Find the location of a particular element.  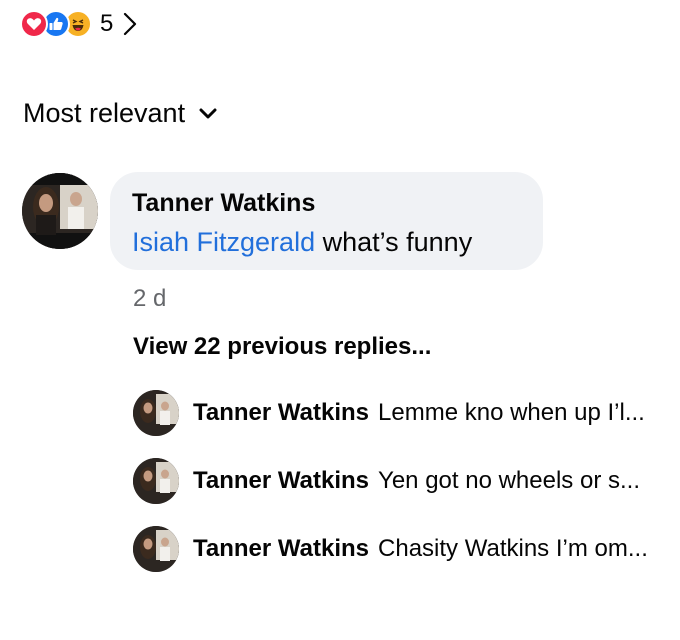

comment-timestamp: 2 d is located at coordinates (149, 299).